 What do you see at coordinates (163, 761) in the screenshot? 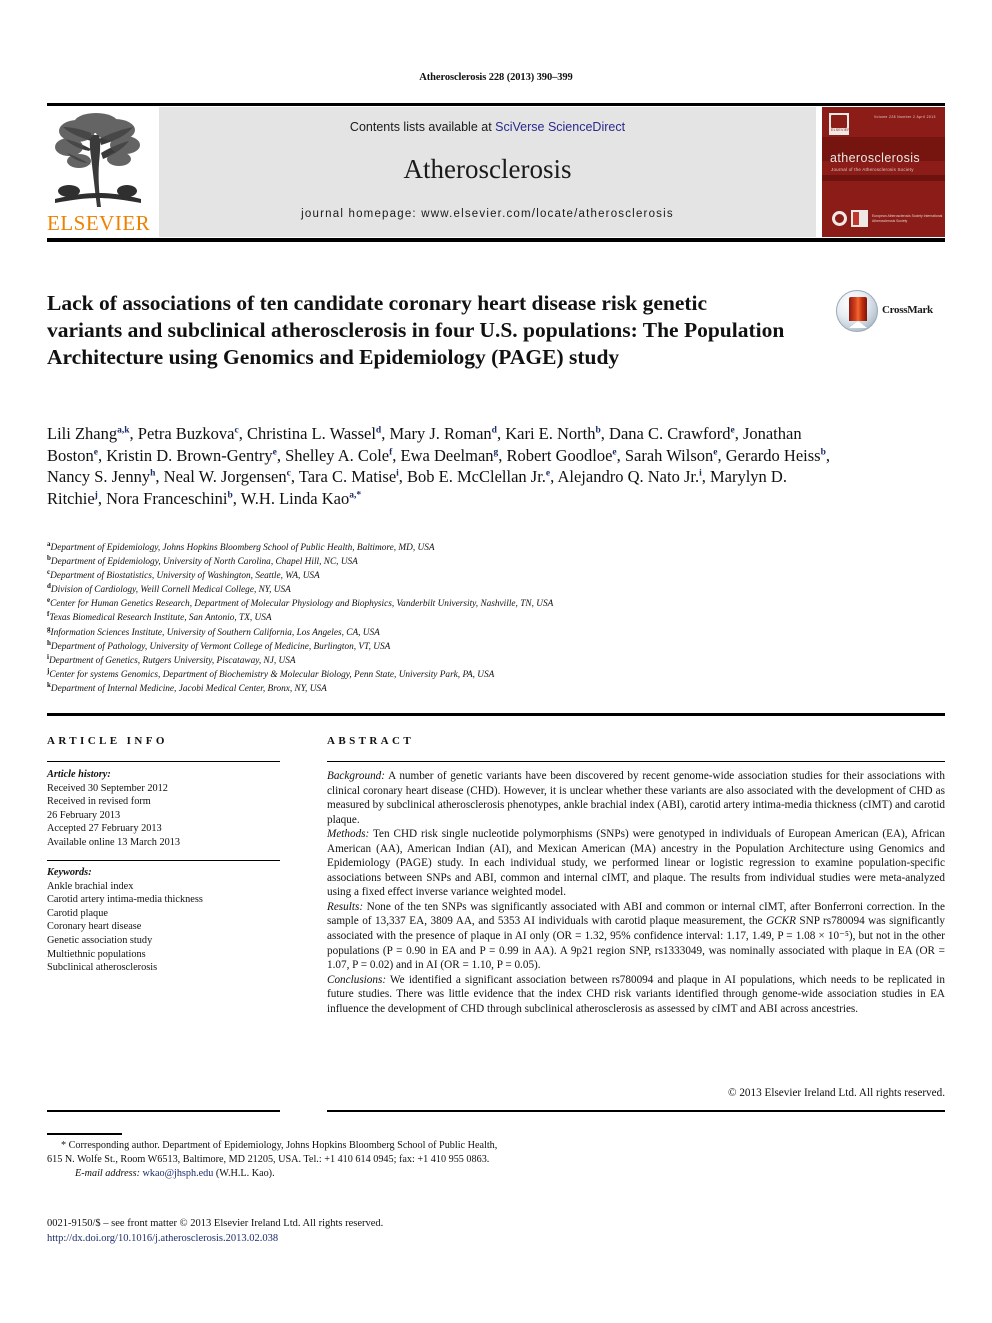
I see `article-info-rule` at bounding box center [163, 761].